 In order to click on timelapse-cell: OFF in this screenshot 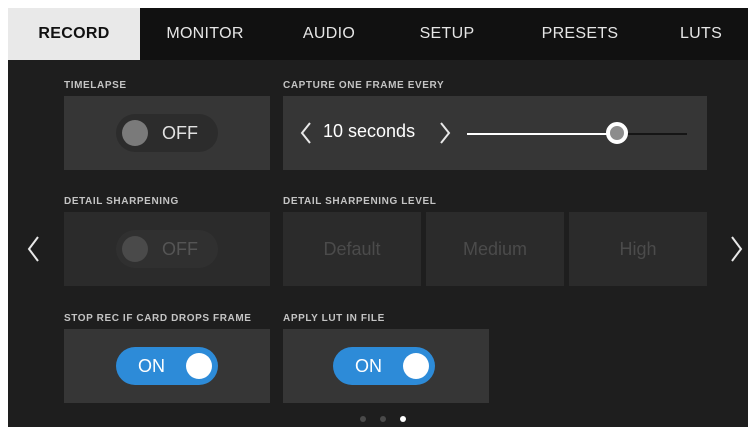, I will do `click(167, 133)`.